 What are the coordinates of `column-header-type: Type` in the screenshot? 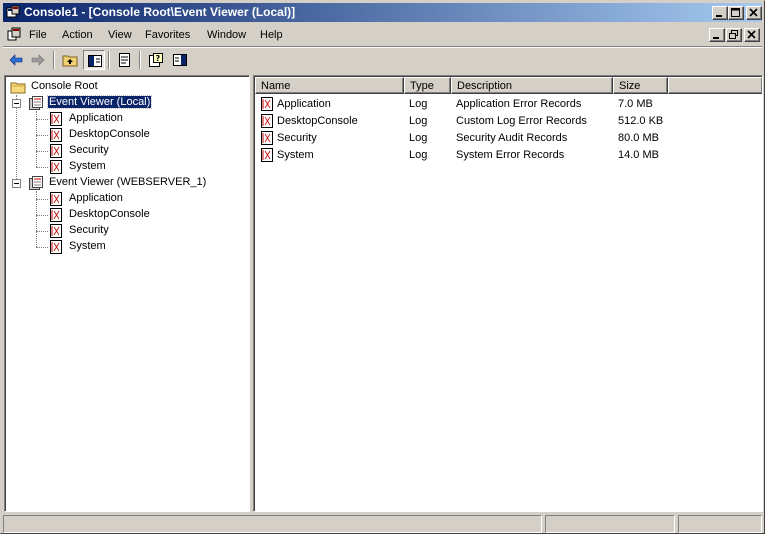 It's located at (427, 85).